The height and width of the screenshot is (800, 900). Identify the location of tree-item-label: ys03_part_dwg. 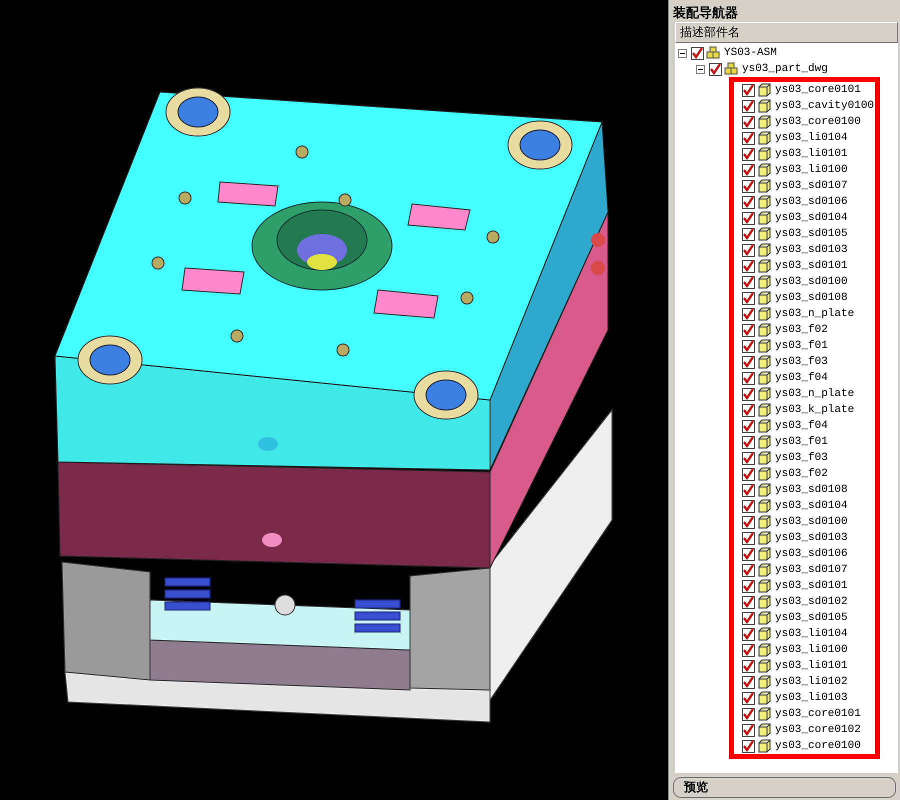
(785, 69).